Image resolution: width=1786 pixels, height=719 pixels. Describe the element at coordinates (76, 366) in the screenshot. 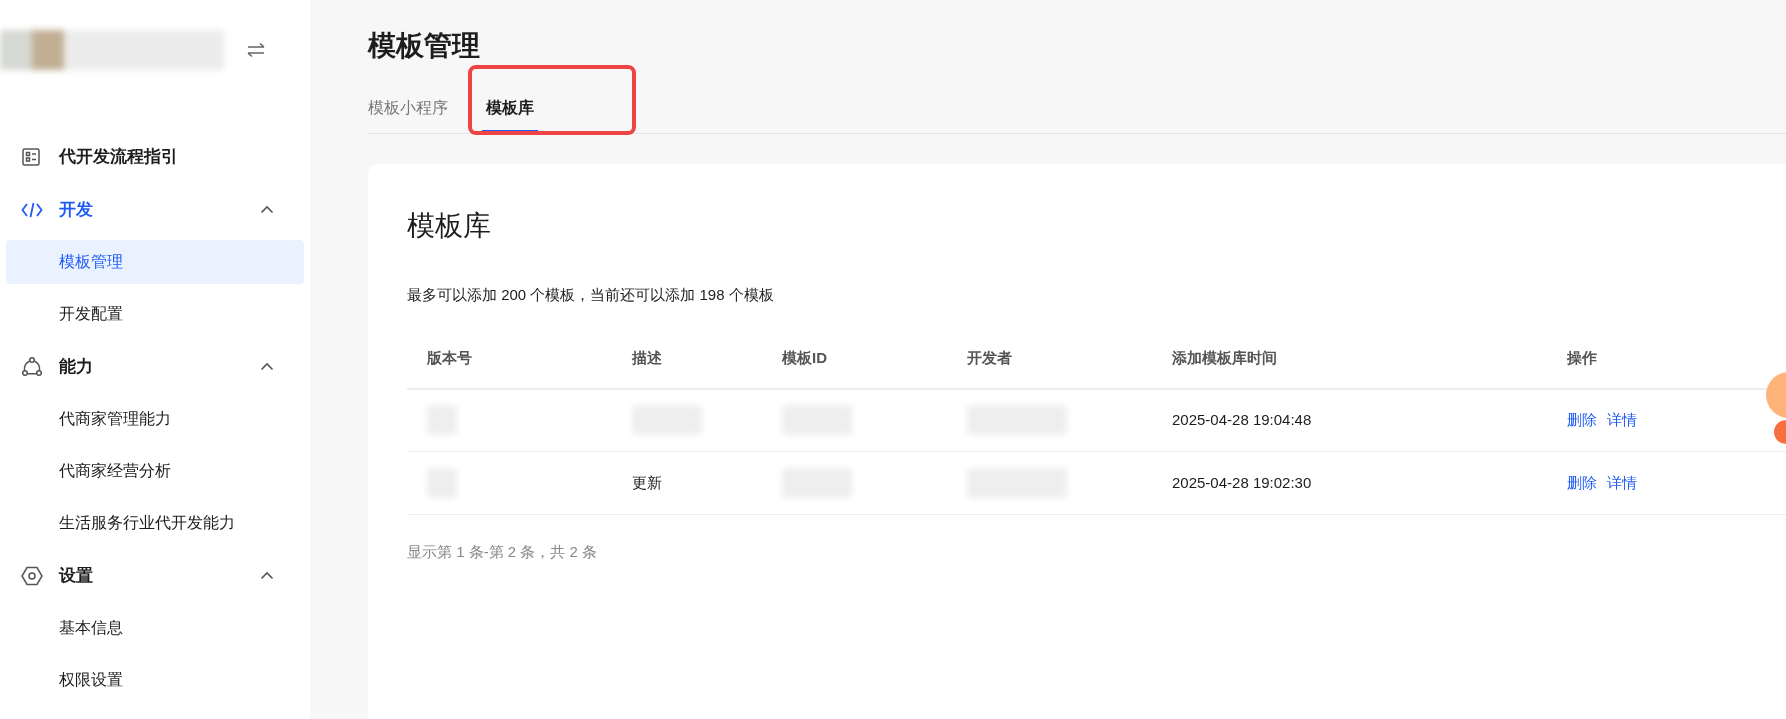

I see `nav-section-label: 能力` at that location.